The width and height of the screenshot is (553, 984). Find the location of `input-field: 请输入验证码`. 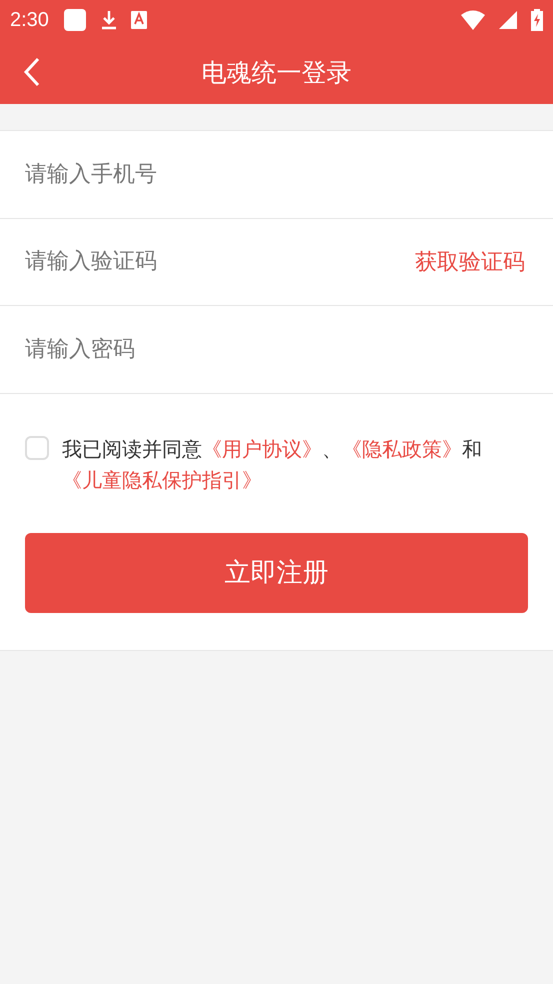

input-field: 请输入验证码 is located at coordinates (220, 262).